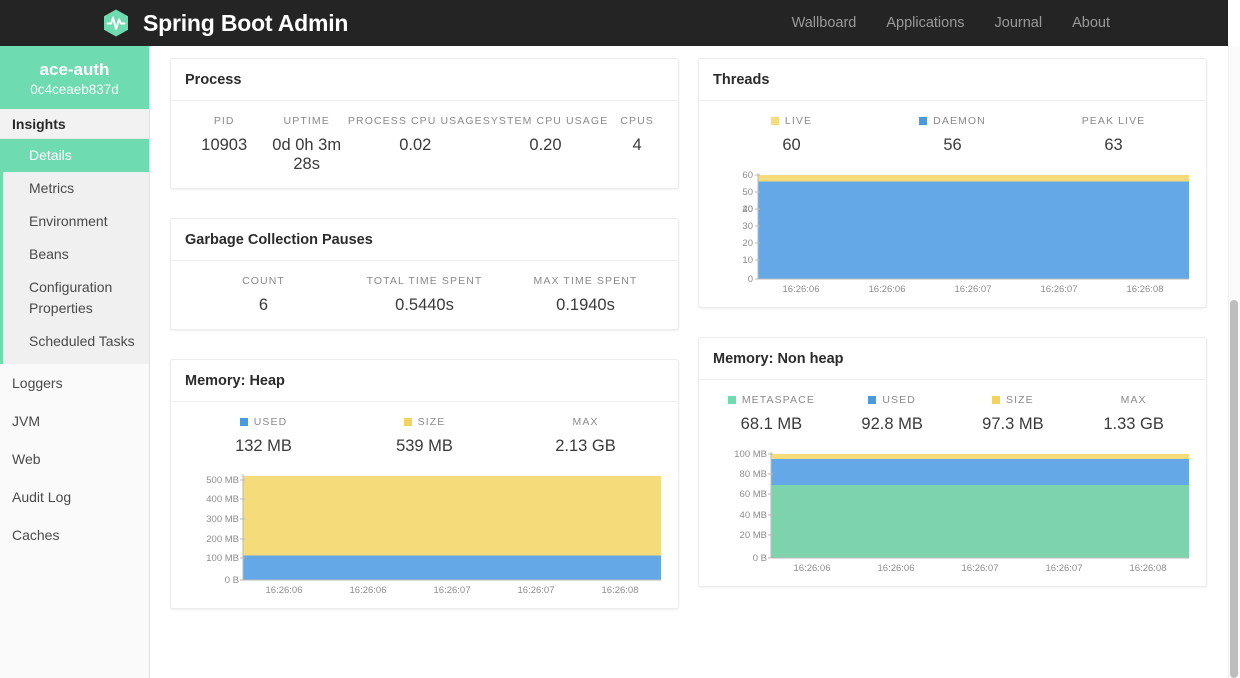  Describe the element at coordinates (1091, 23) in the screenshot. I see `nav-link-about: About` at that location.